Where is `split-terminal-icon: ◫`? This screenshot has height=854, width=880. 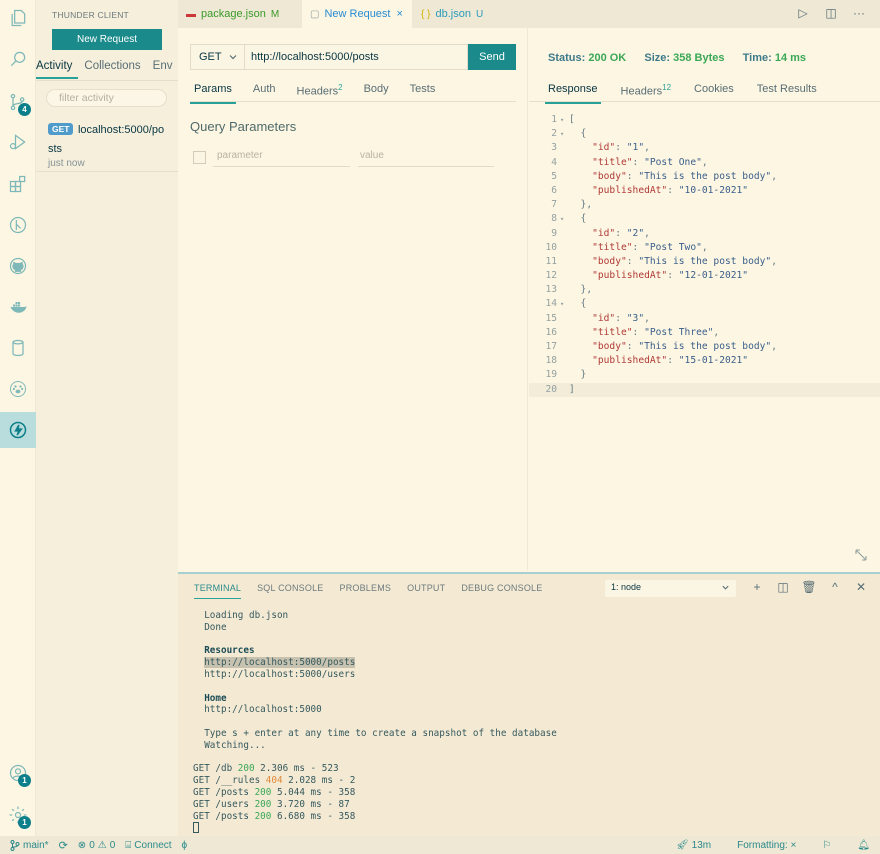
split-terminal-icon: ◫ is located at coordinates (783, 587).